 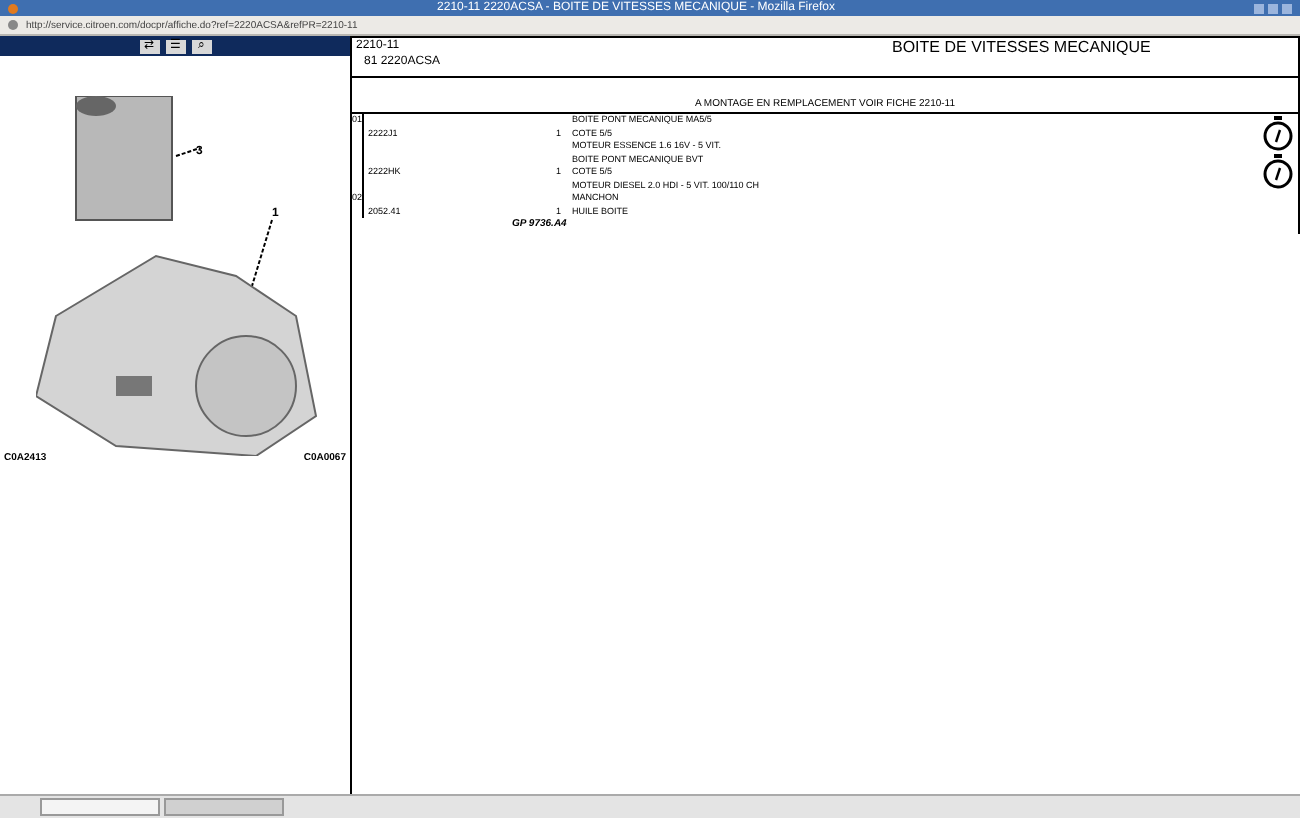 What do you see at coordinates (13, 8) in the screenshot?
I see `browser-icon` at bounding box center [13, 8].